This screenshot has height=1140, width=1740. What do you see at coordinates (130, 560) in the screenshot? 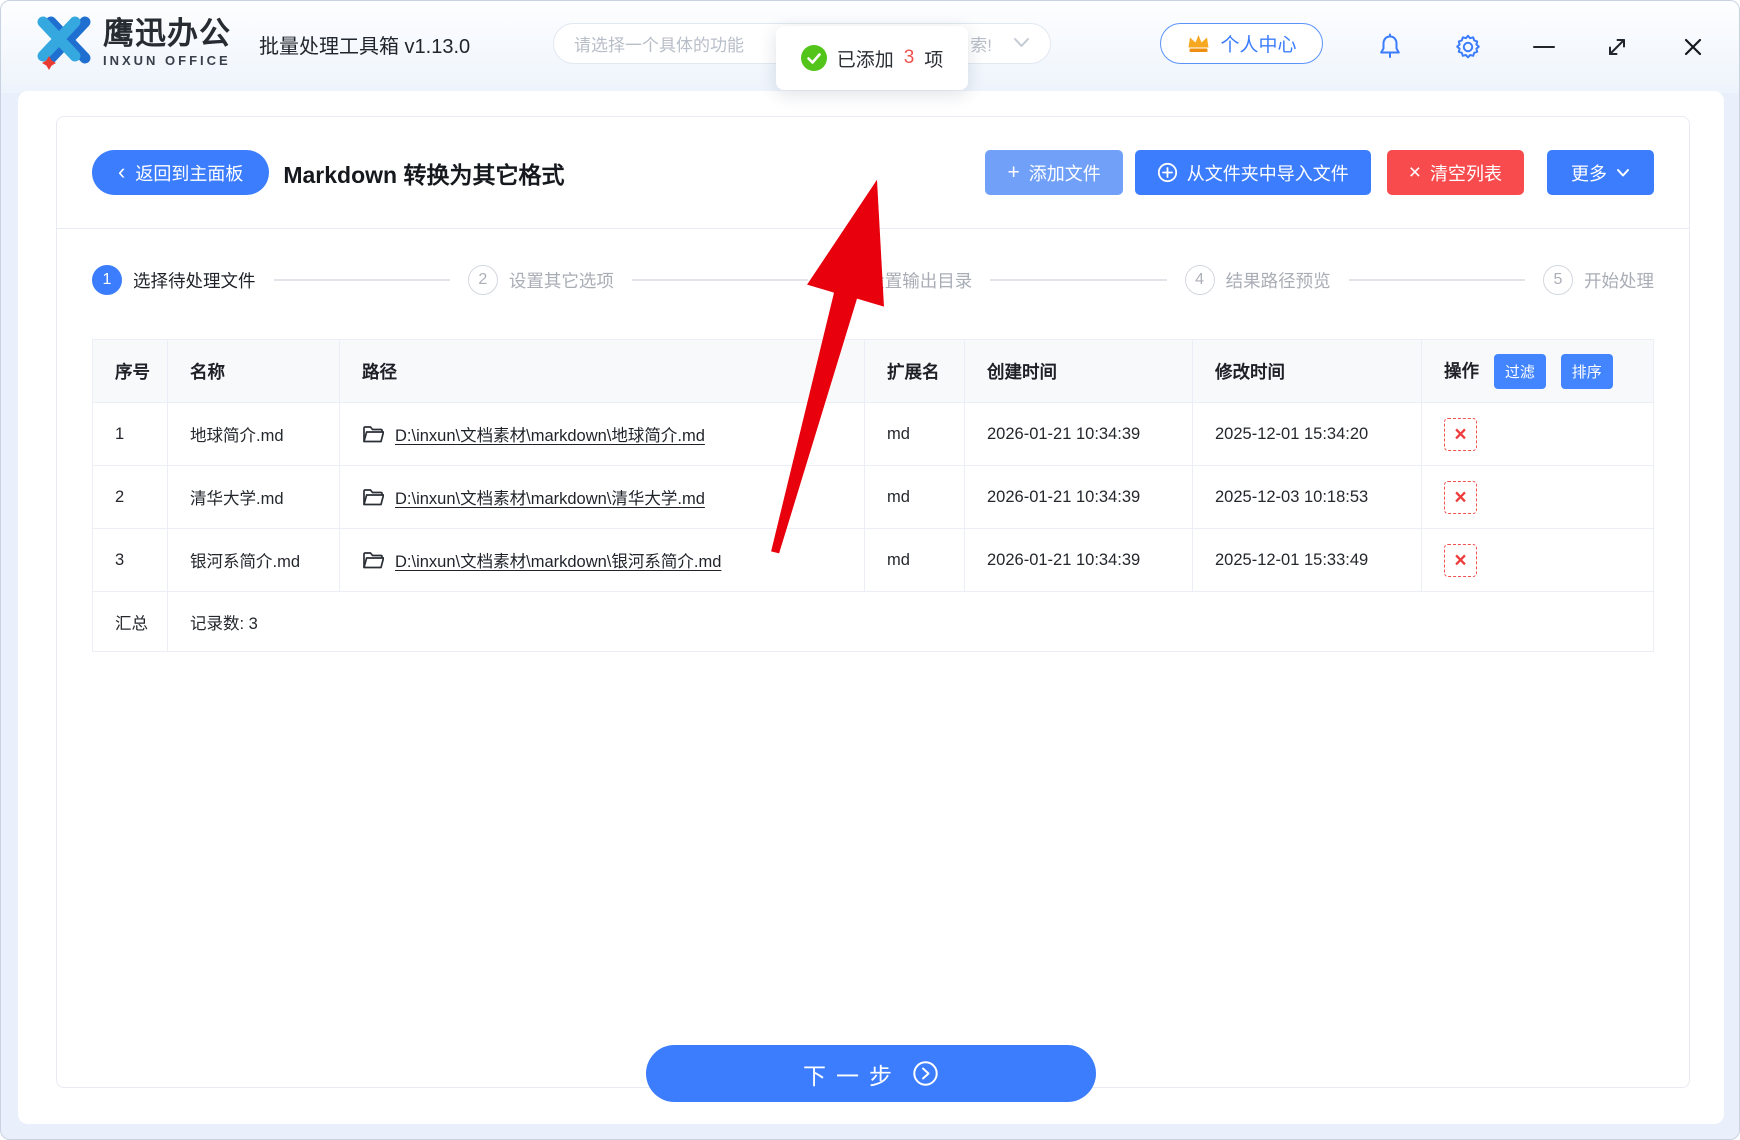
I see `cell-index: 3` at bounding box center [130, 560].